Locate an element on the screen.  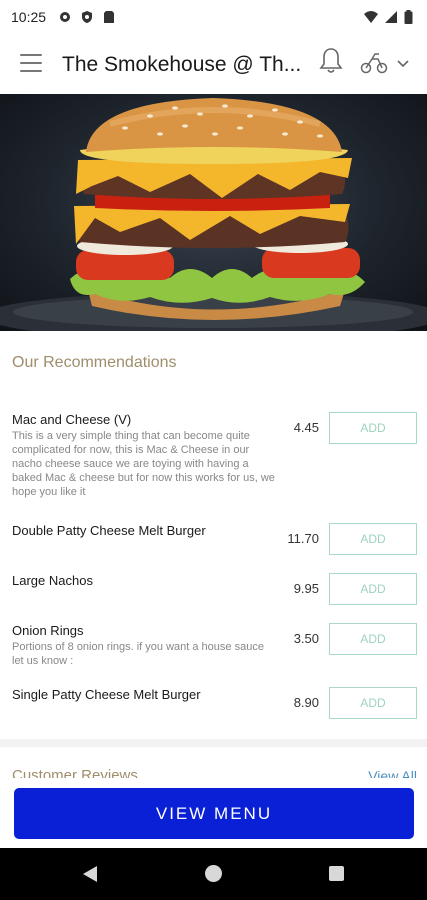
signal-icon is located at coordinates (391, 17).